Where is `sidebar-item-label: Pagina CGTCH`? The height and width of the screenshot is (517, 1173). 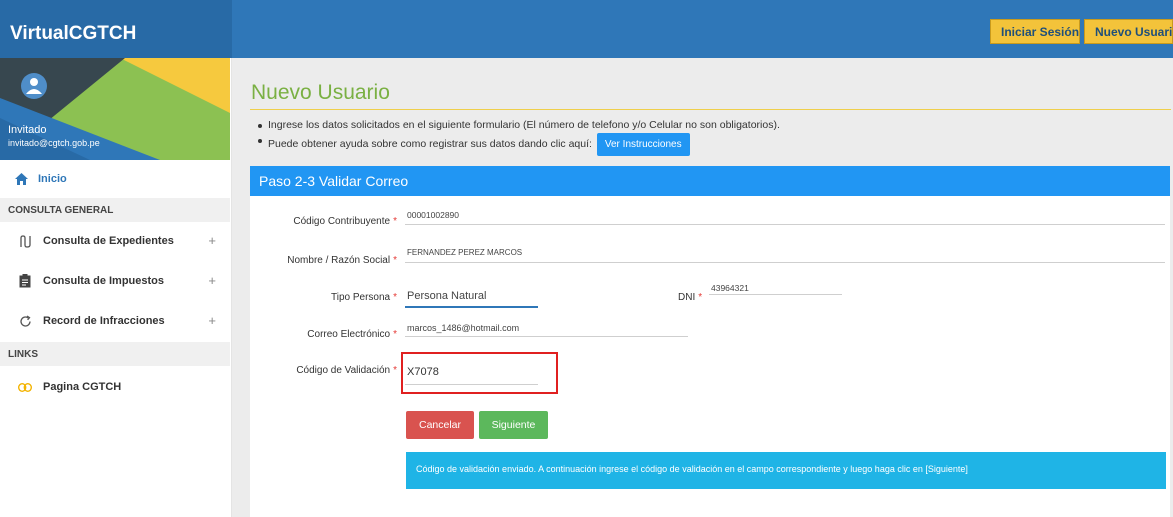 sidebar-item-label: Pagina CGTCH is located at coordinates (82, 387).